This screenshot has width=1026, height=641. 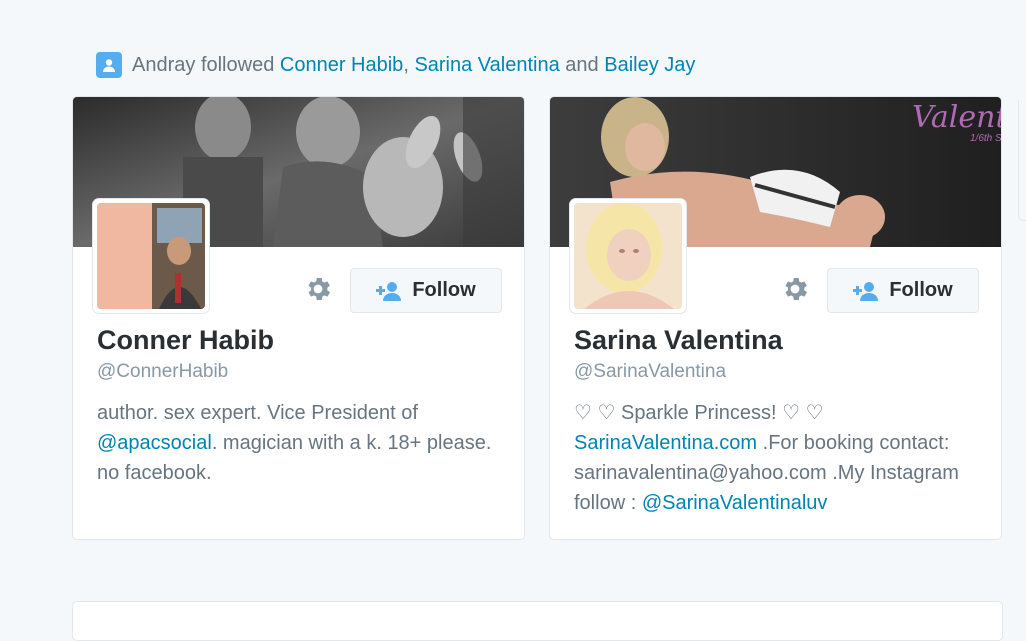 What do you see at coordinates (956, 117) in the screenshot?
I see `banner-logo-text: Valenti` at bounding box center [956, 117].